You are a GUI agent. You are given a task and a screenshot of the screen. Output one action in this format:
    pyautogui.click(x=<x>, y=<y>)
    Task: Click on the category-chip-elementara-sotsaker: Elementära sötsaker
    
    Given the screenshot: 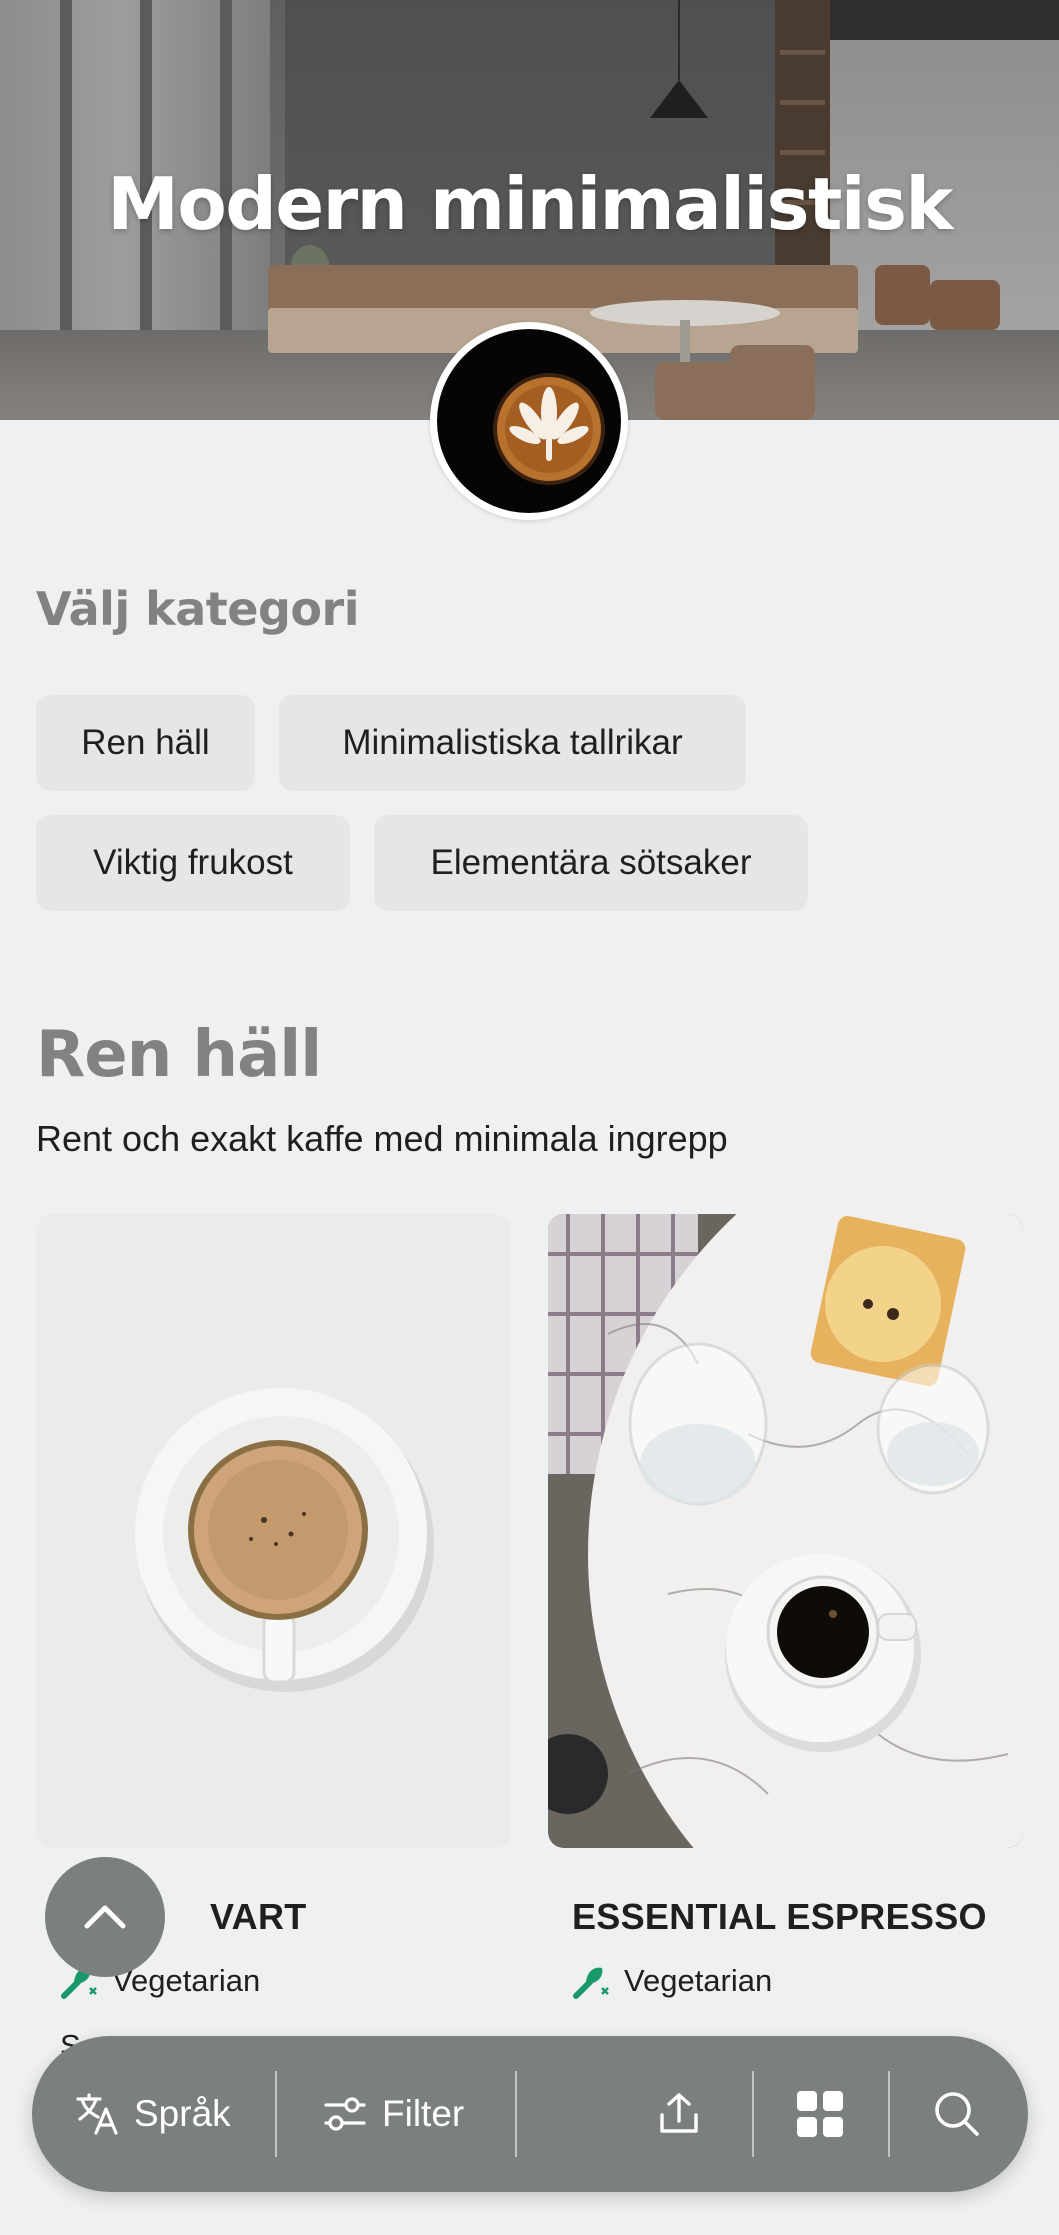 What is the action you would take?
    pyautogui.click(x=591, y=863)
    